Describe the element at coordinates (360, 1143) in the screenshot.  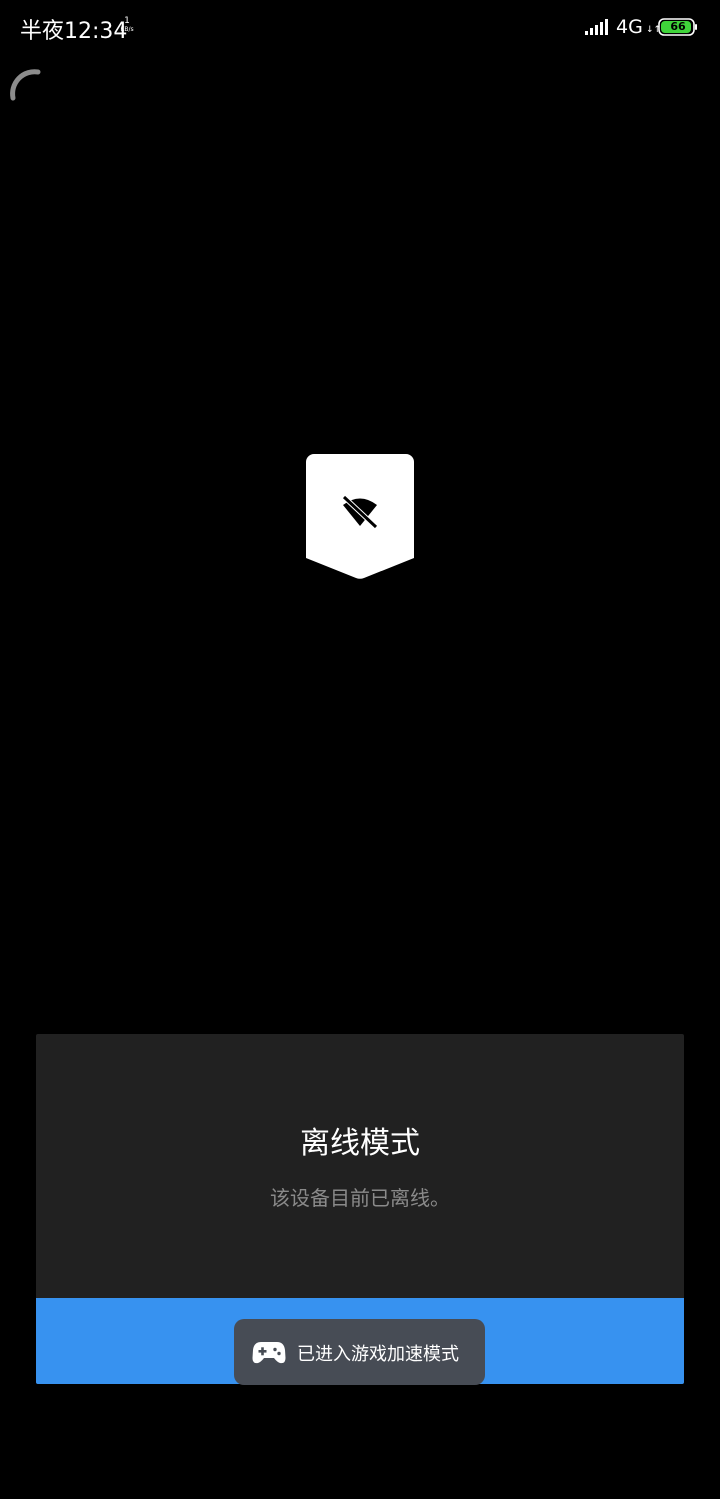
I see `dialog-title: 离线模式` at that location.